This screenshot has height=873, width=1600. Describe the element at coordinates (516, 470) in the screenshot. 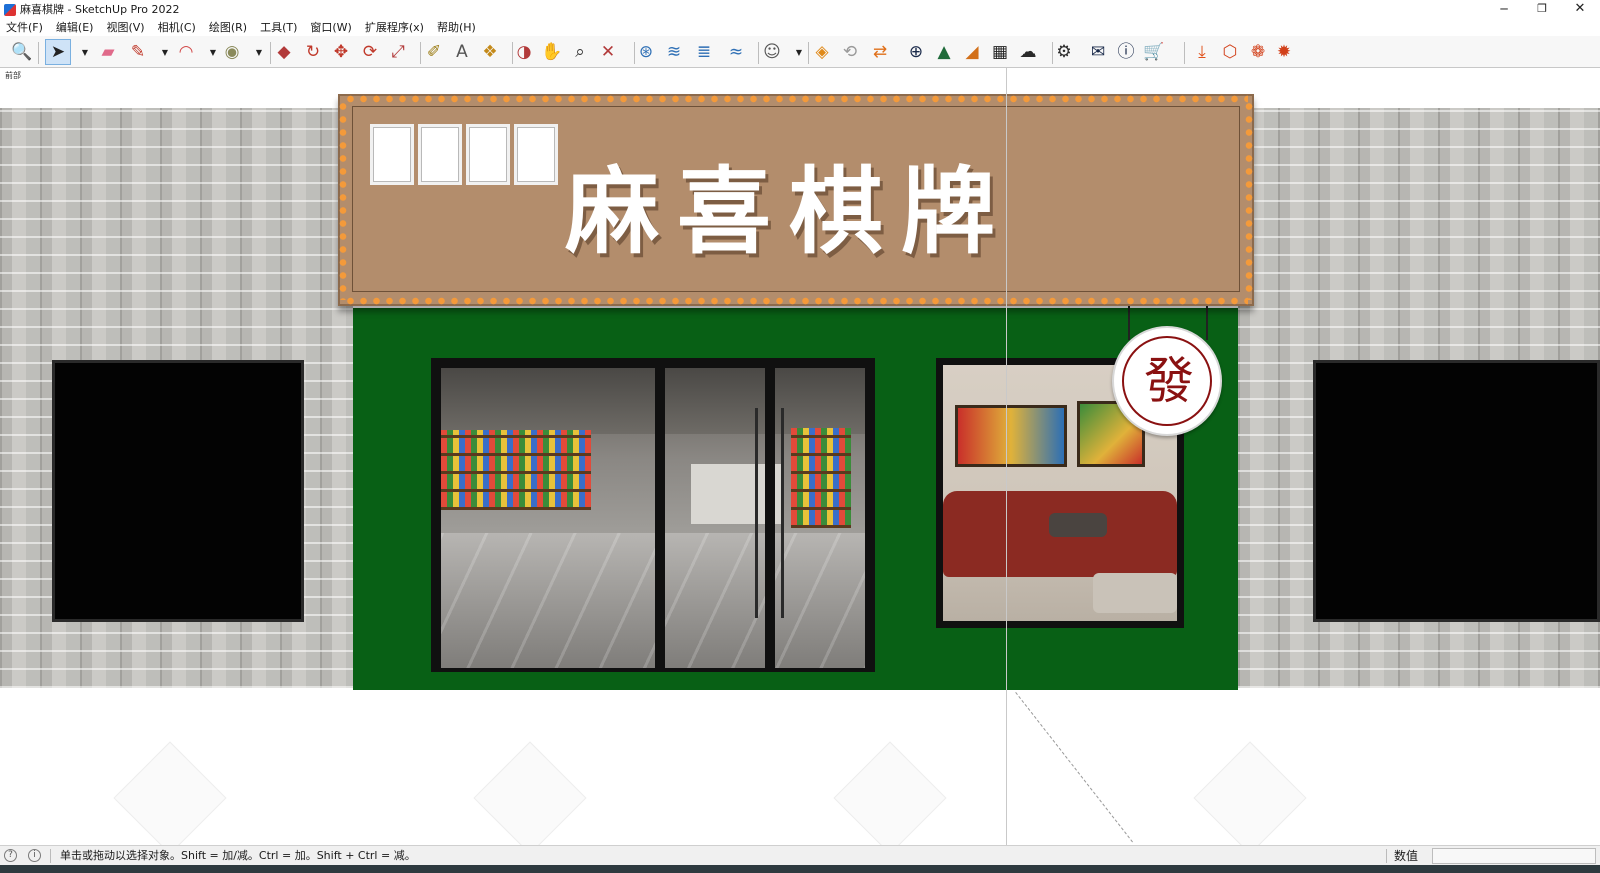

I see `interior-shelf` at that location.